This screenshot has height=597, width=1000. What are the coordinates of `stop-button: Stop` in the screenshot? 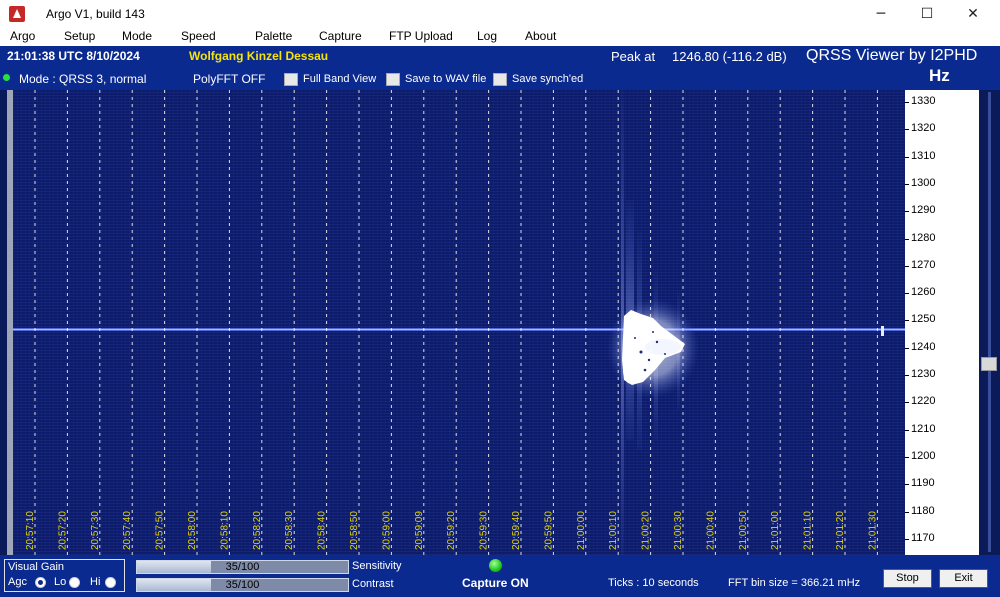 It's located at (907, 578).